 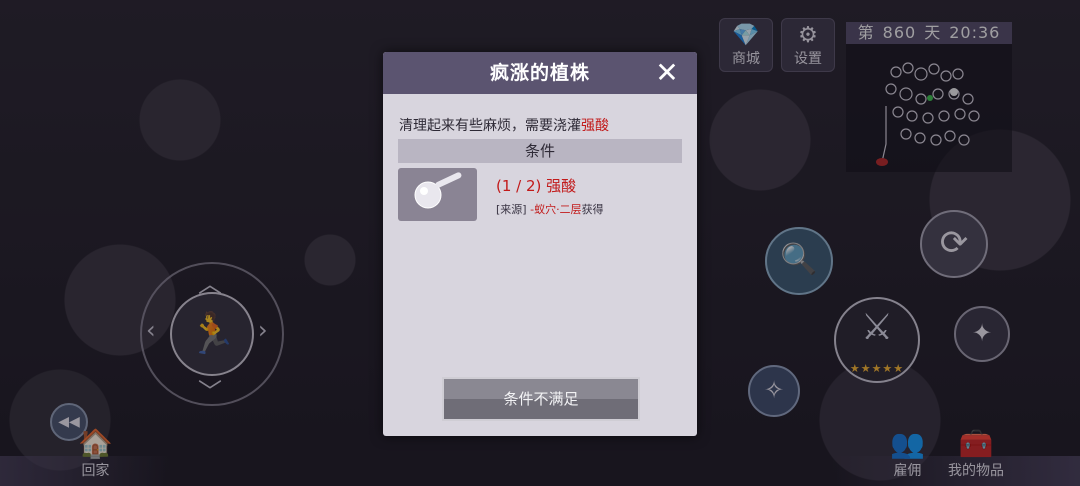 I want to click on description-text: 清理起来有些麻烦，需要浇灌, so click(x=490, y=126).